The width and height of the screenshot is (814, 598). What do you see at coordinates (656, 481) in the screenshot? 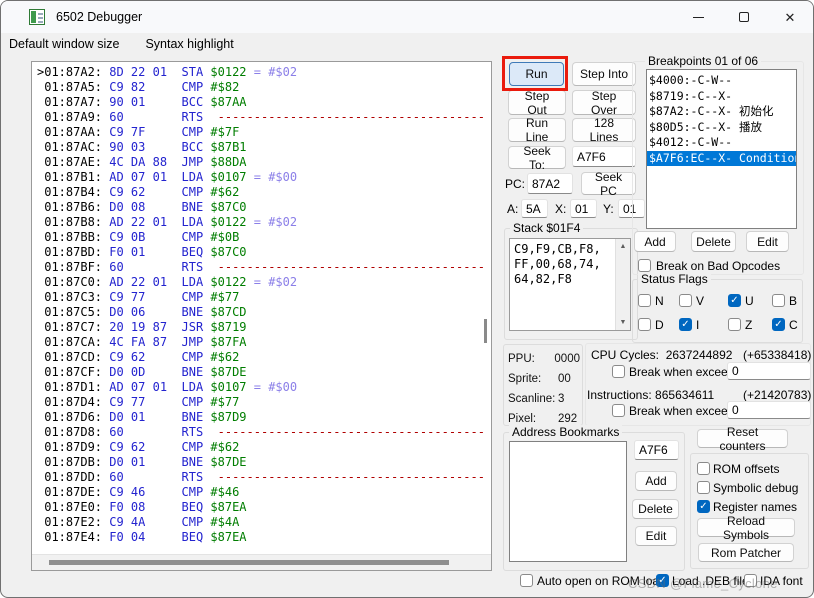
I see `bookmark-add-button: Add` at bounding box center [656, 481].